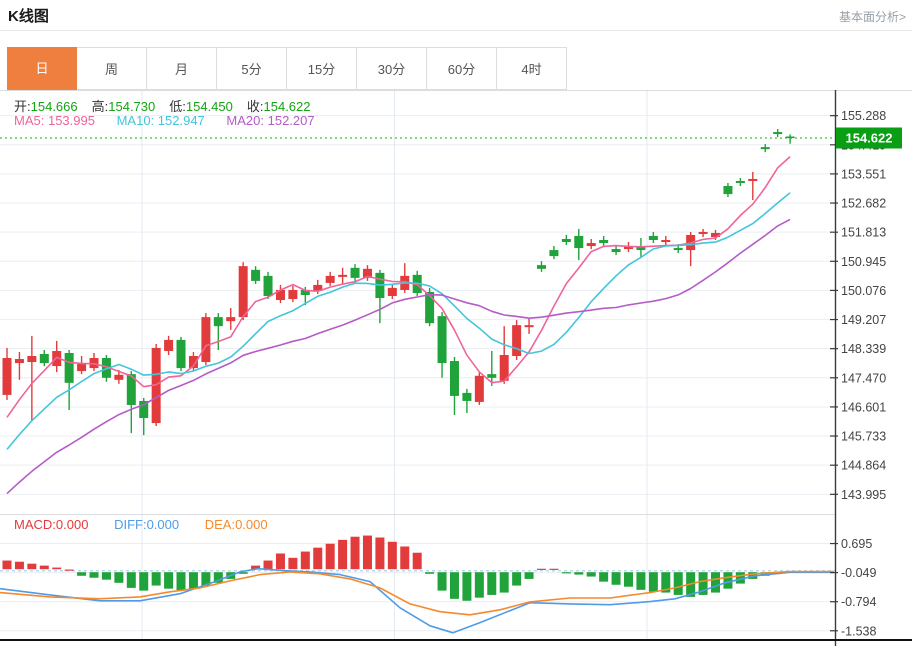 This screenshot has width=912, height=646. Describe the element at coordinates (160, 120) in the screenshot. I see `ma10-readout: MA10: 152.947` at that location.